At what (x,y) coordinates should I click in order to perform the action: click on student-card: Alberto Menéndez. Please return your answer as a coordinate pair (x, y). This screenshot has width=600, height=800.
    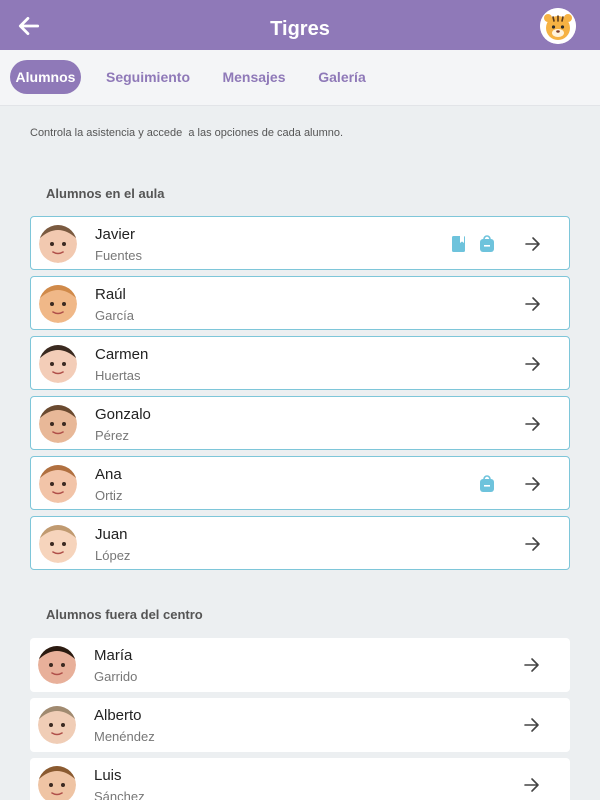
    Looking at the image, I should click on (300, 725).